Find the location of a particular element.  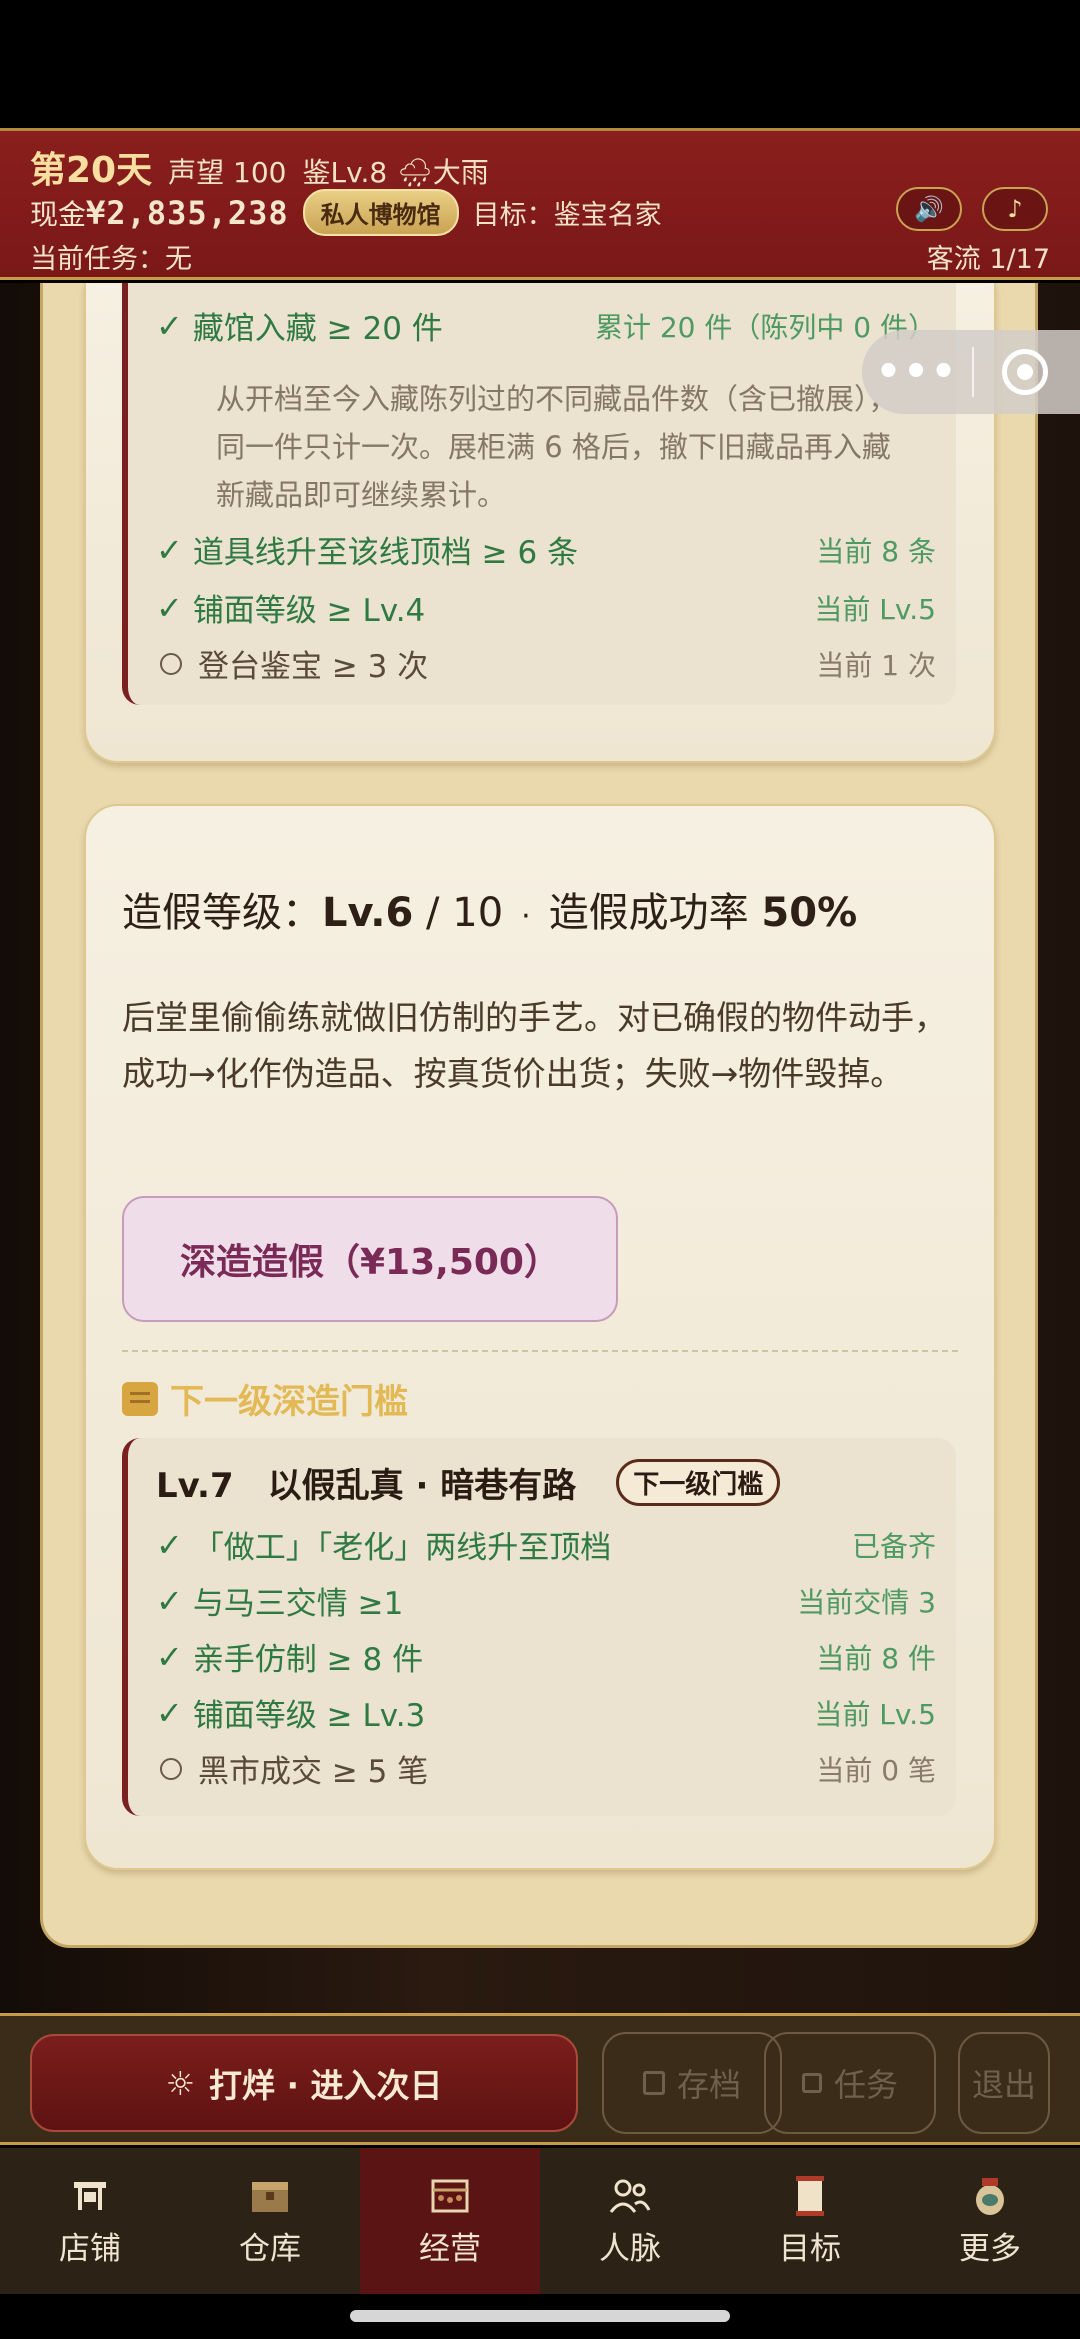

forge-level-title: 造假等级：Lv.6 / 10 · 造假成功率 50% is located at coordinates (490, 913).